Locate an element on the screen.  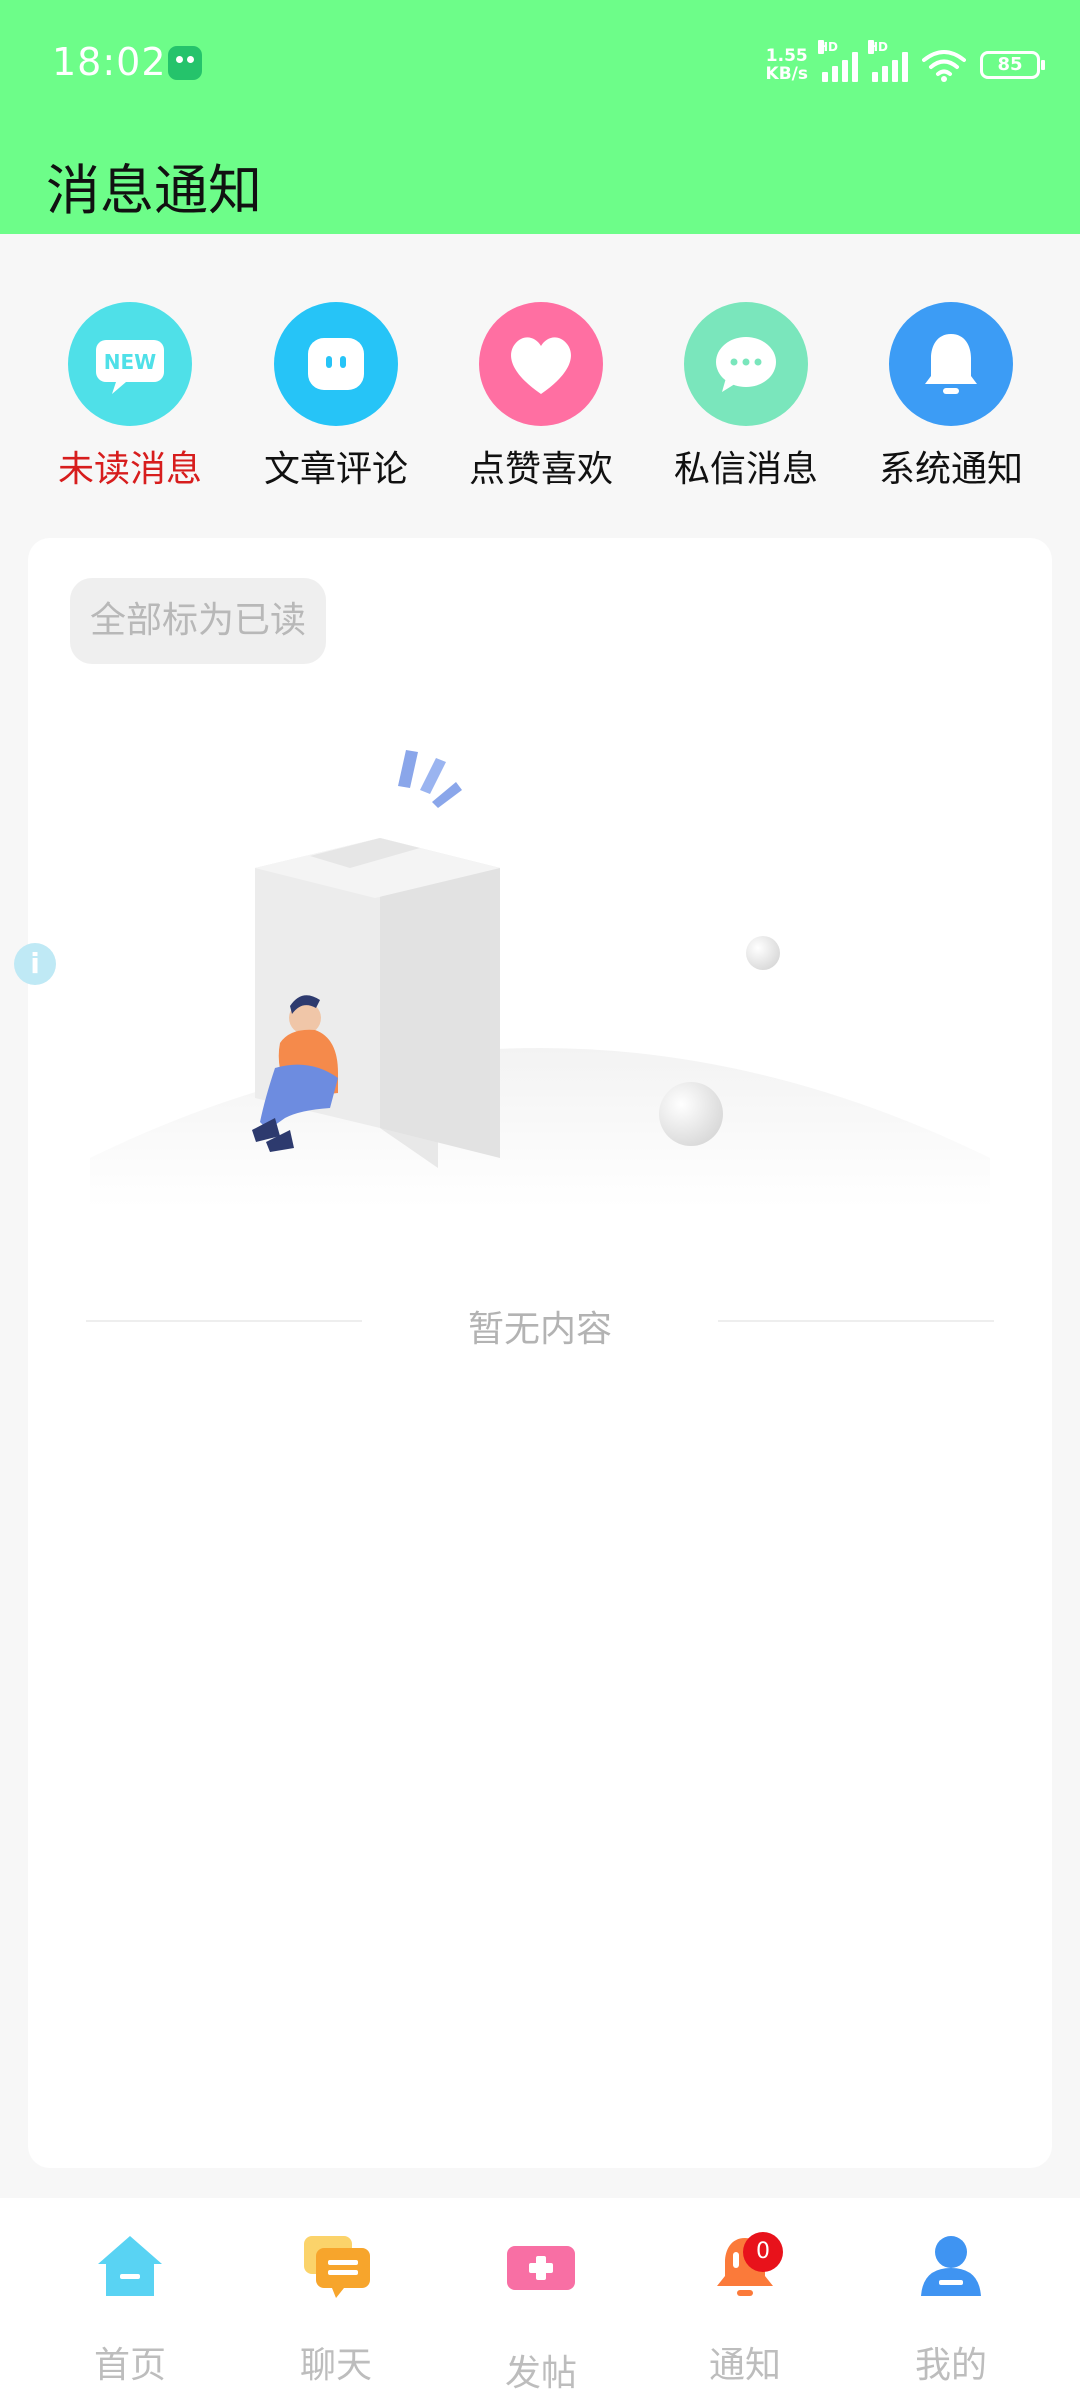
mark-all-read-button: 全部标为已读 is located at coordinates (198, 621).